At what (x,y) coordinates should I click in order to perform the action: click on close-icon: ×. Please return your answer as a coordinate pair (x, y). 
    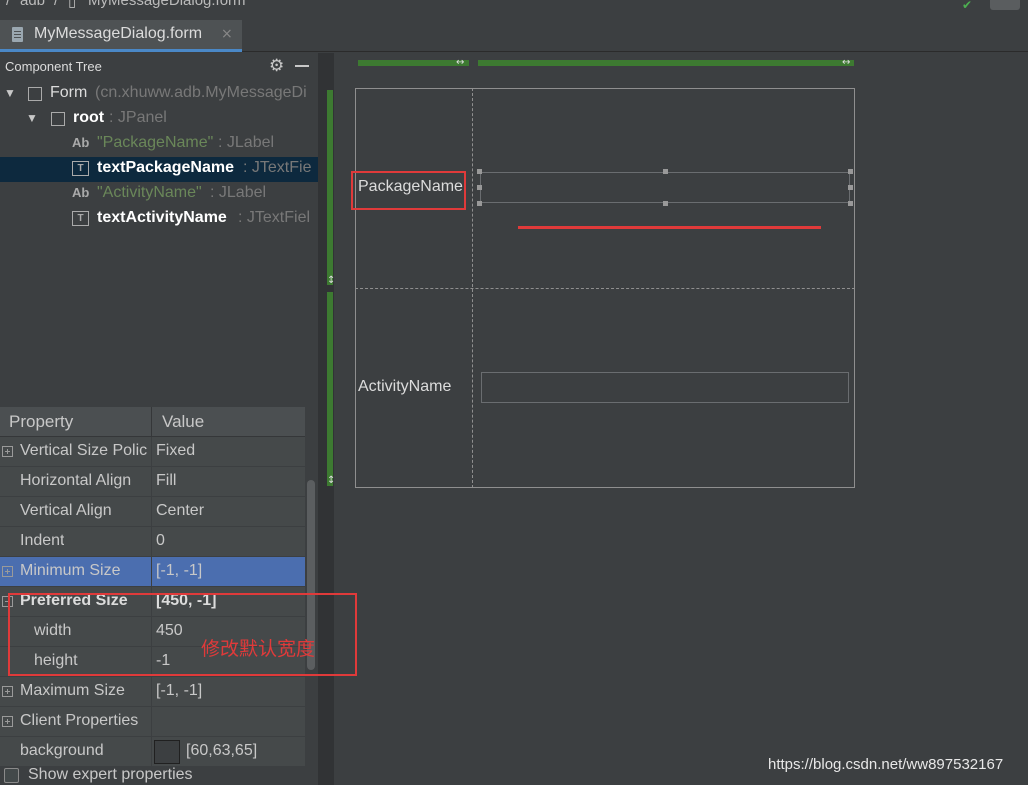
    Looking at the image, I should click on (227, 34).